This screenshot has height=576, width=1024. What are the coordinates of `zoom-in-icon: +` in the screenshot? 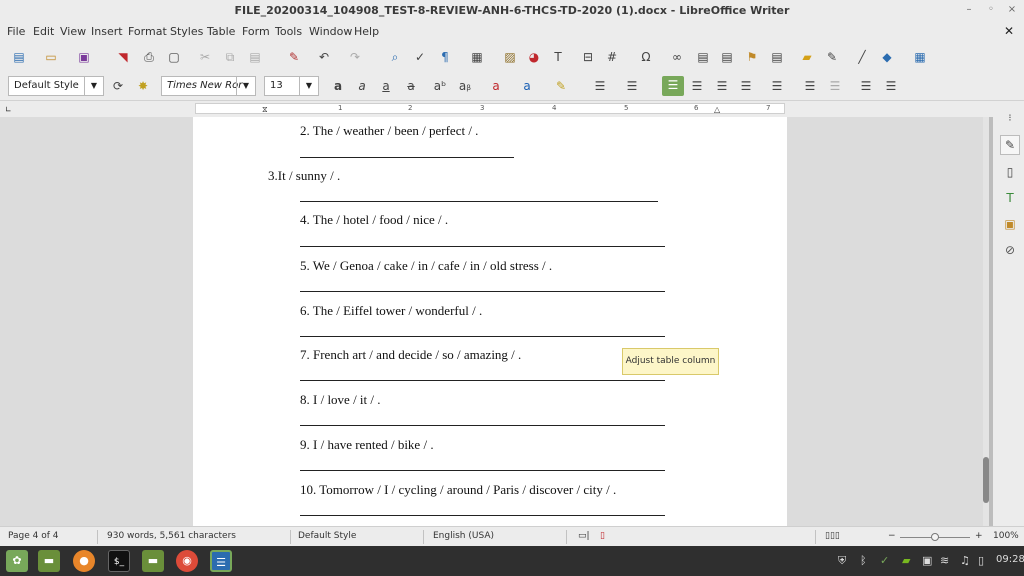 It's located at (979, 536).